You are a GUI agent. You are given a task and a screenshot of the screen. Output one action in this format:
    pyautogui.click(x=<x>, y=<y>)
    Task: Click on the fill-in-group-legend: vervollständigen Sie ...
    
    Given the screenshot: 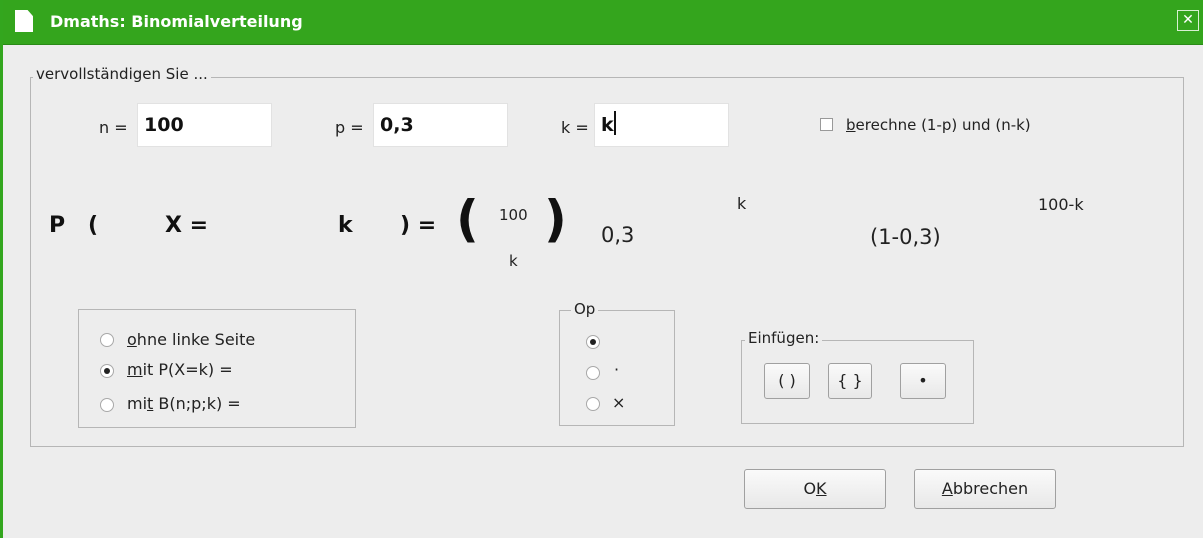 What is the action you would take?
    pyautogui.click(x=122, y=74)
    